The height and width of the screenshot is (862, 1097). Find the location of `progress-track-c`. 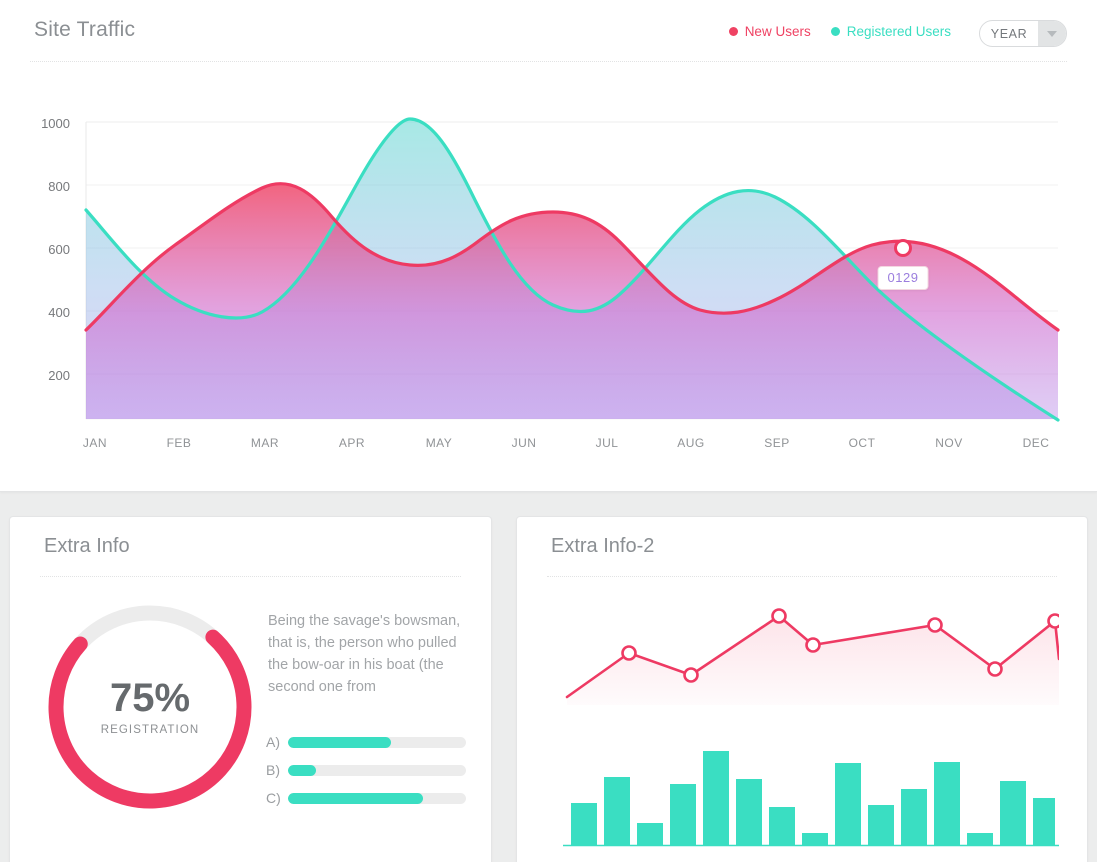

progress-track-c is located at coordinates (377, 798).